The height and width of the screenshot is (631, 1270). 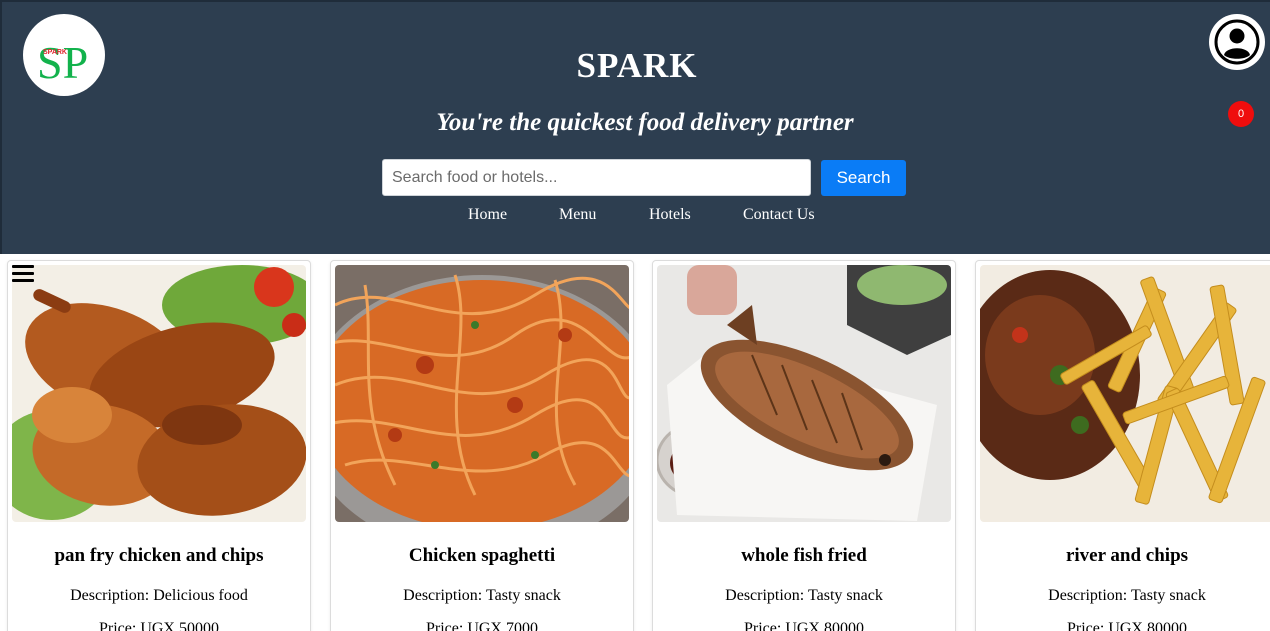 I want to click on main-nav: Home Menu Hotels Contact Us, so click(x=636, y=216).